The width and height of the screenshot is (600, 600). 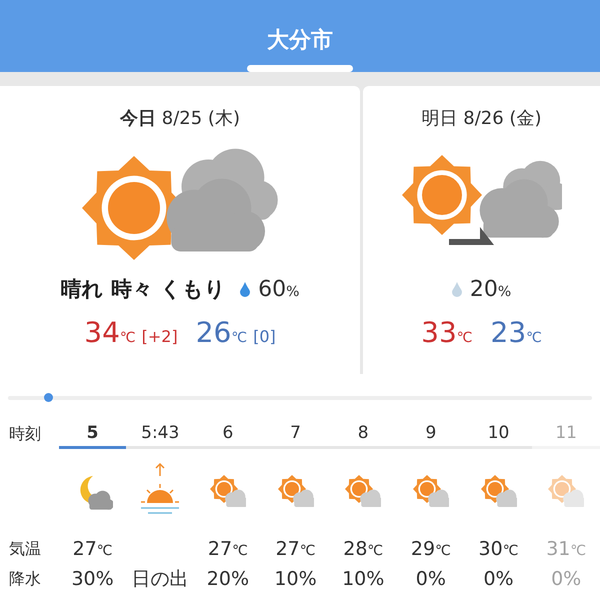 What do you see at coordinates (143, 289) in the screenshot?
I see `weather-condition: 晴れ 時々 くもり` at bounding box center [143, 289].